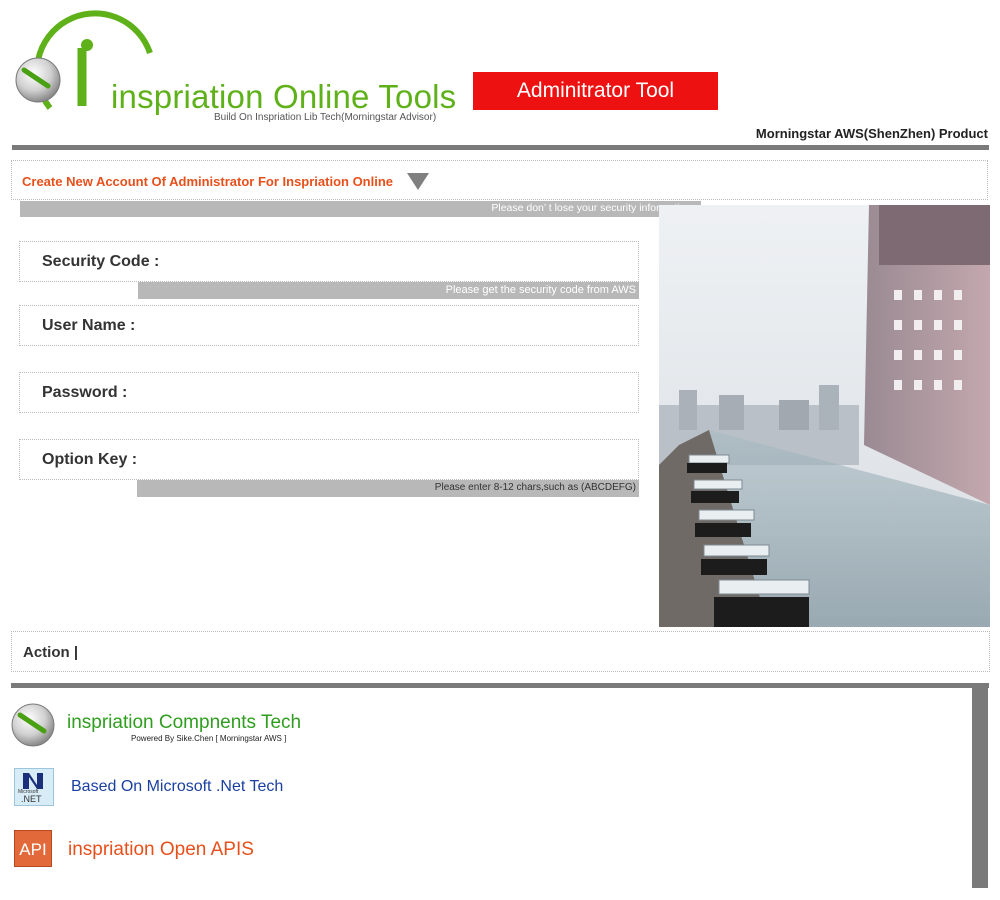 This screenshot has width=1000, height=900. Describe the element at coordinates (500, 651) in the screenshot. I see `action-bar: Action |` at that location.